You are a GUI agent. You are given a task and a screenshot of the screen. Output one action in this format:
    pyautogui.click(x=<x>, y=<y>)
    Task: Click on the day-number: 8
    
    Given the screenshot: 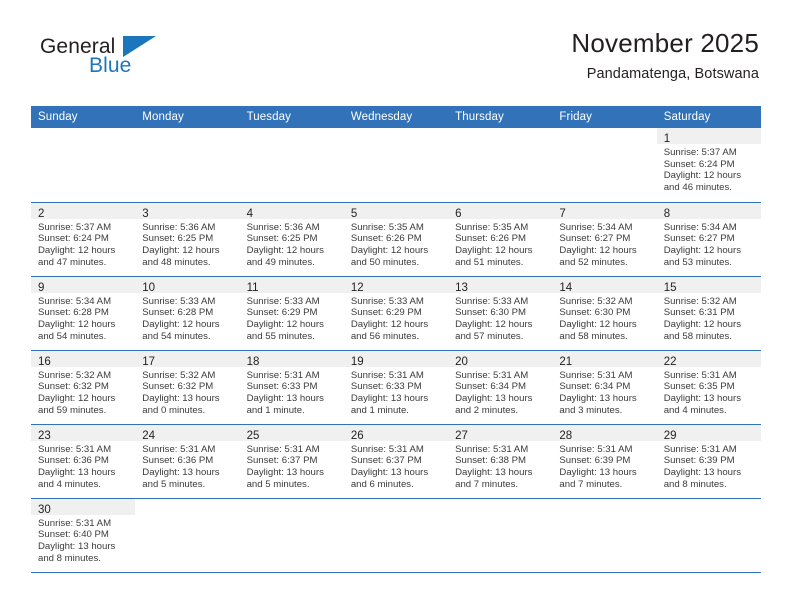 What is the action you would take?
    pyautogui.click(x=667, y=213)
    